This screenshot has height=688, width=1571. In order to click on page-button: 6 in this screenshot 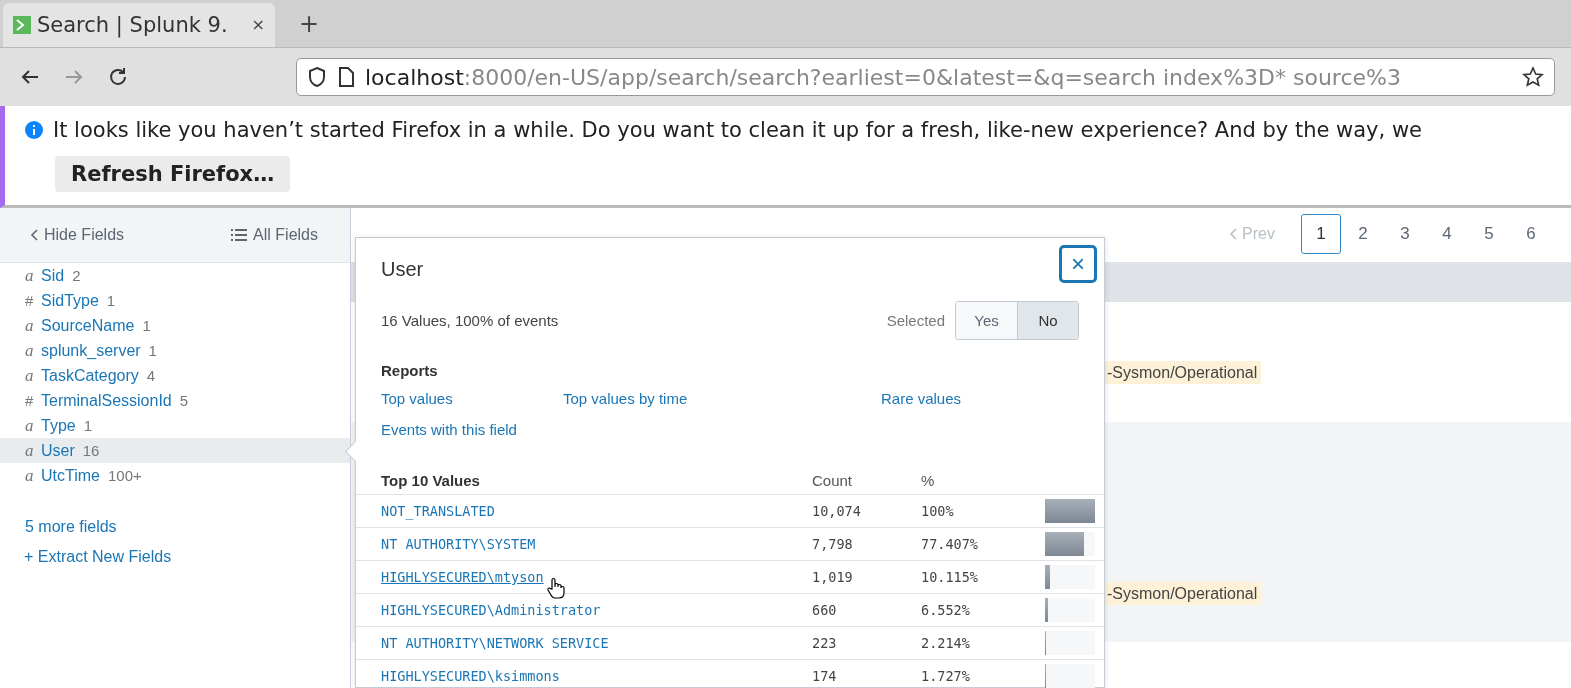, I will do `click(1531, 234)`.